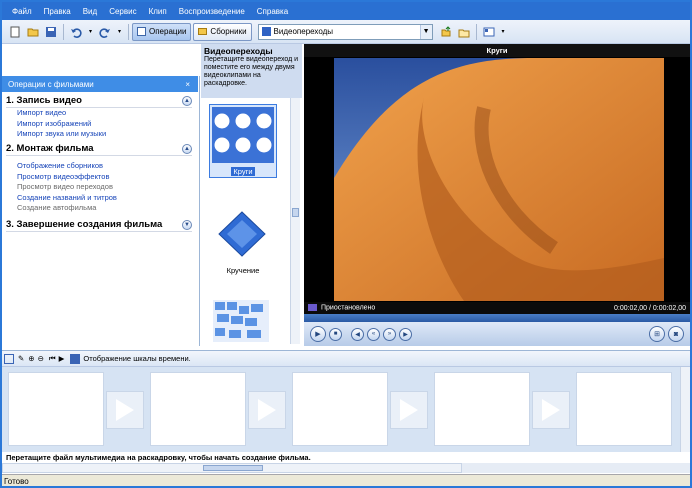 Image resolution: width=692 pixels, height=488 pixels. What do you see at coordinates (104, 198) in the screenshot?
I see `link-titles-credits: Создание названий и титров` at bounding box center [104, 198].